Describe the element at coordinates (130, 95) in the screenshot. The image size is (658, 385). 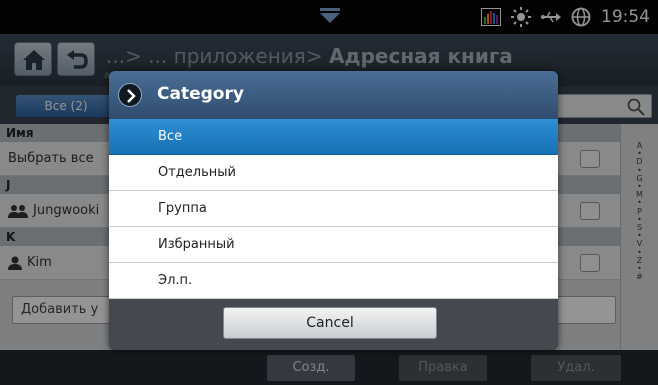
I see `chevron-right-icon` at that location.